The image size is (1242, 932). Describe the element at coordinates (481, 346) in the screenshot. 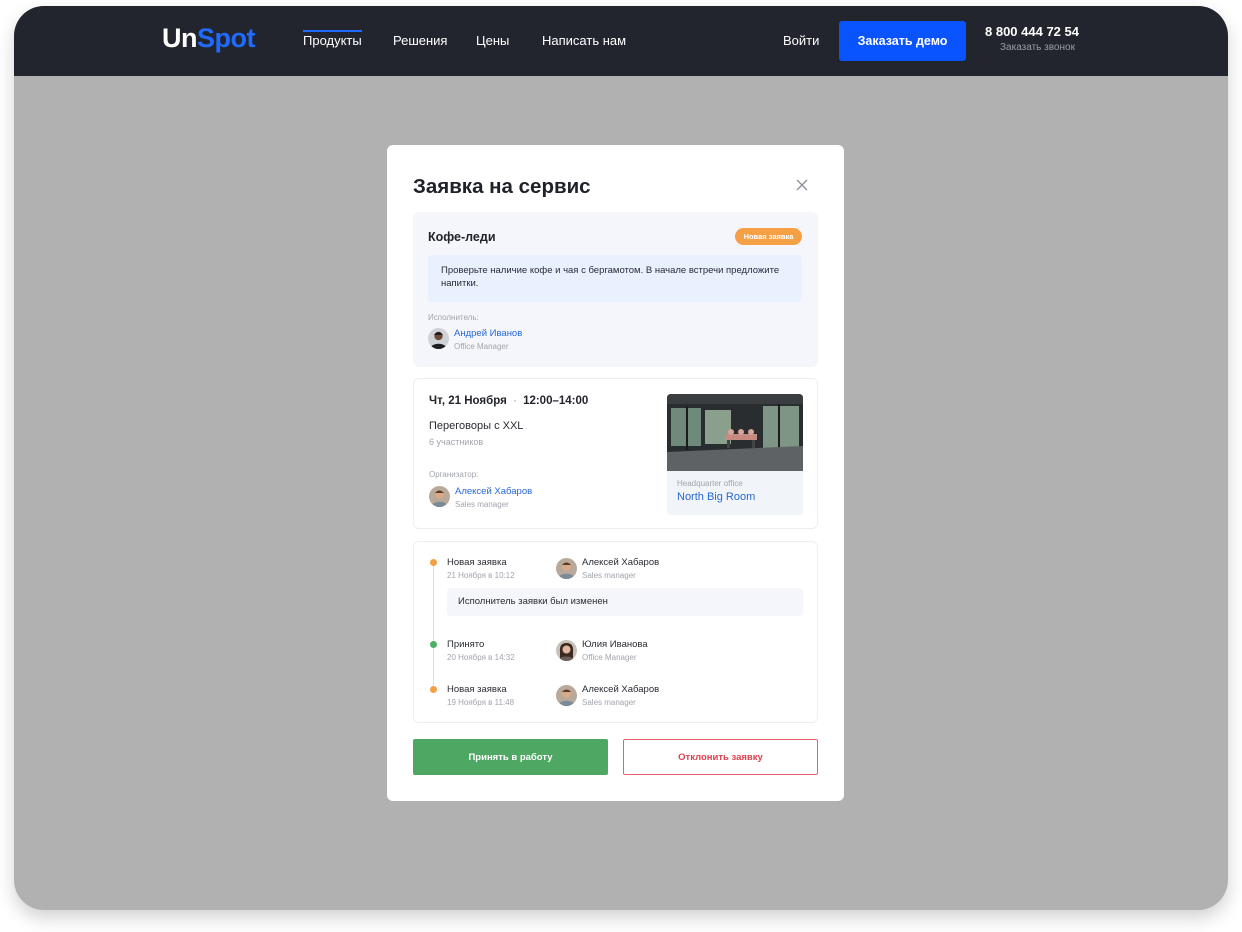

I see `assignee-role: Office Manager` at that location.